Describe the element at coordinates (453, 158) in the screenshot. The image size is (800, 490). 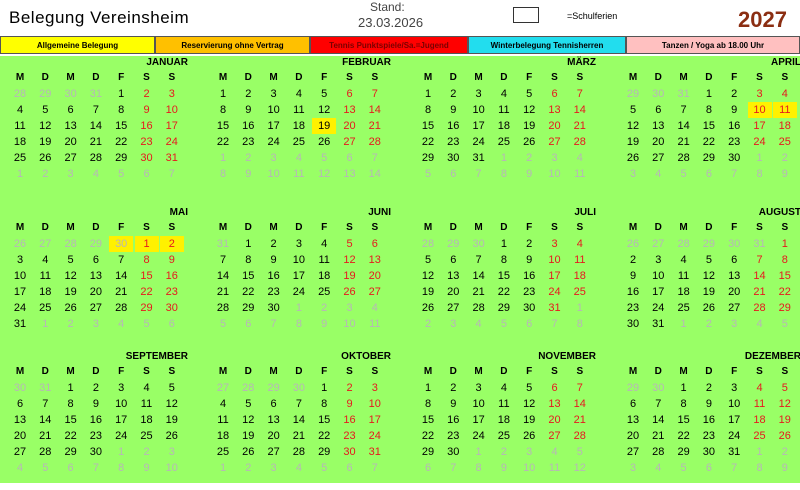
I see `day-cell: 30` at that location.